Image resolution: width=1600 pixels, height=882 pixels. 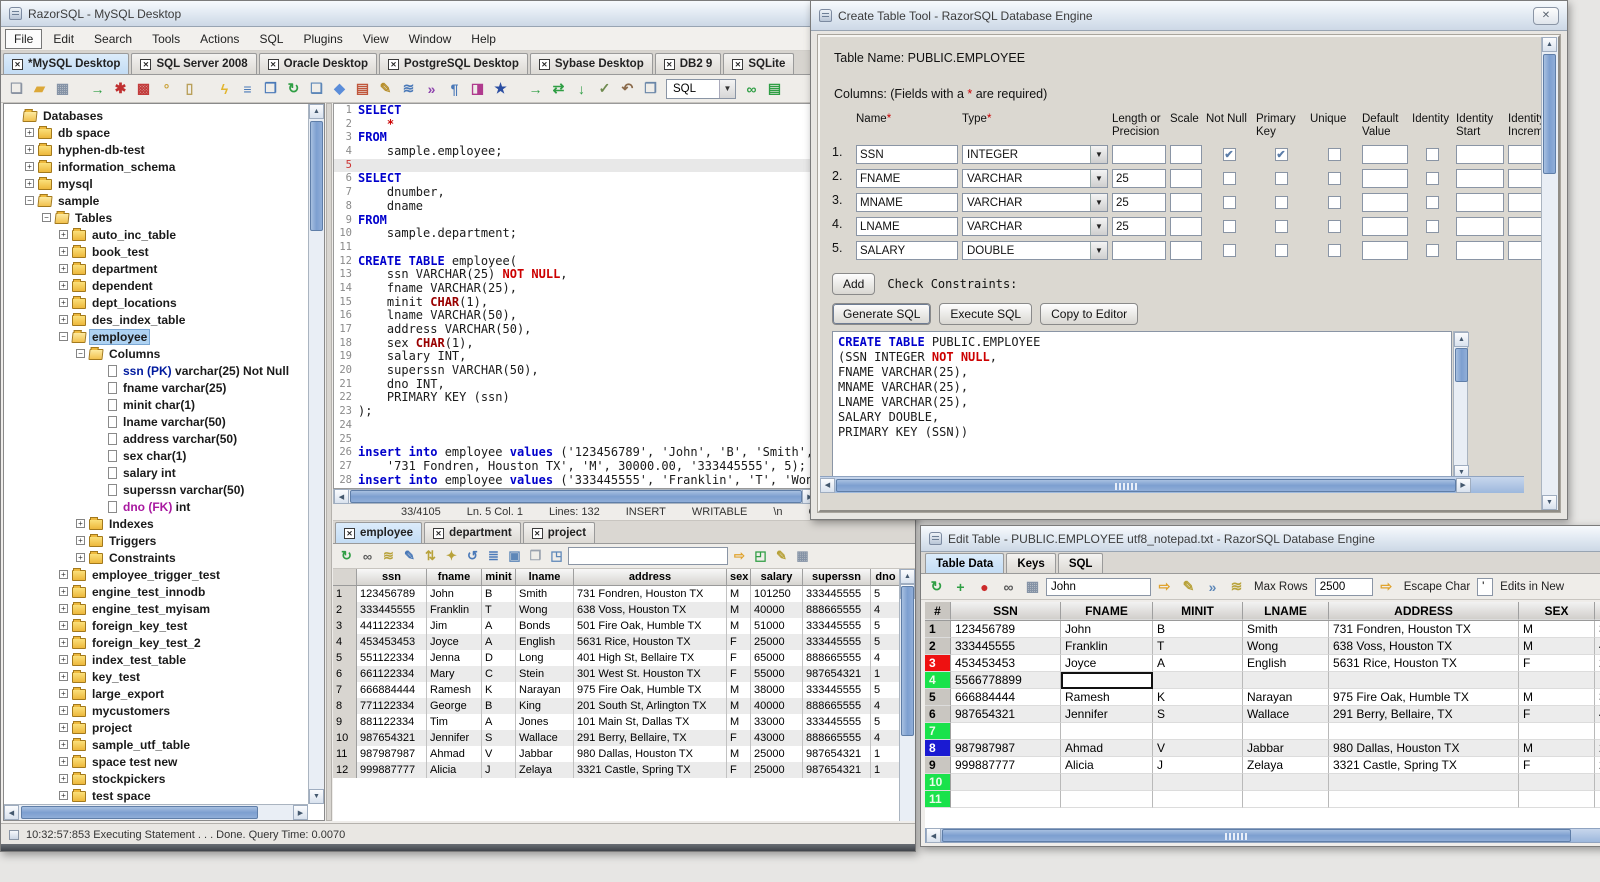 I want to click on cell: T, so click(x=499, y=610).